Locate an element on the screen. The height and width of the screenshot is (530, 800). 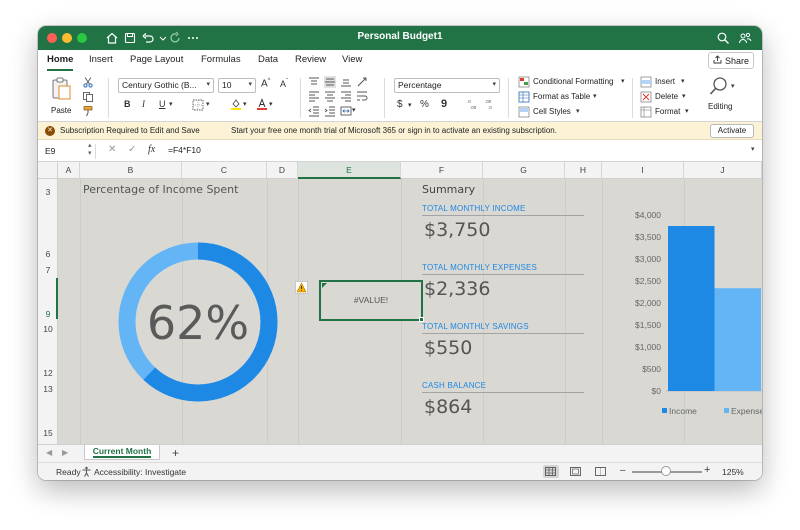
tab-review: Review is located at coordinates (310, 59).